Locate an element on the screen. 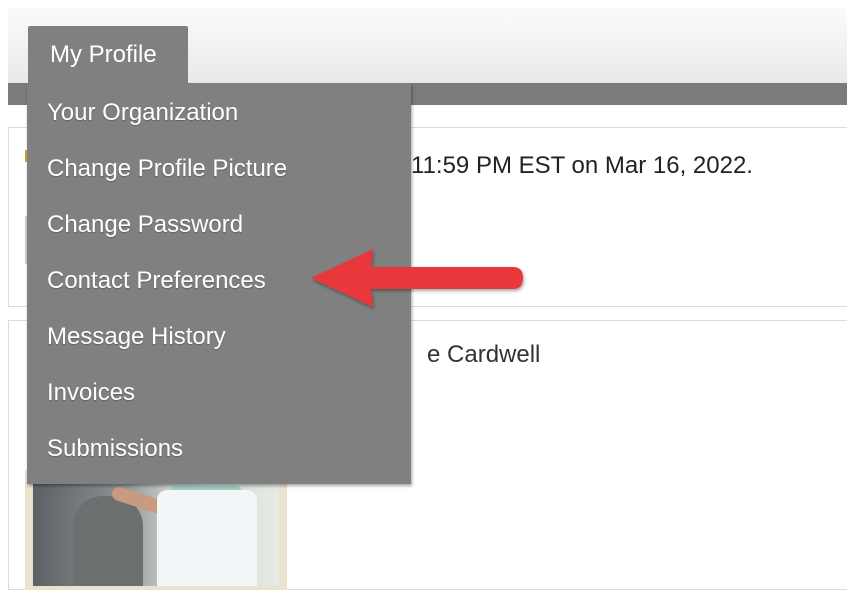 The width and height of the screenshot is (847, 590). annotation-arrow-icon is located at coordinates (417, 278).